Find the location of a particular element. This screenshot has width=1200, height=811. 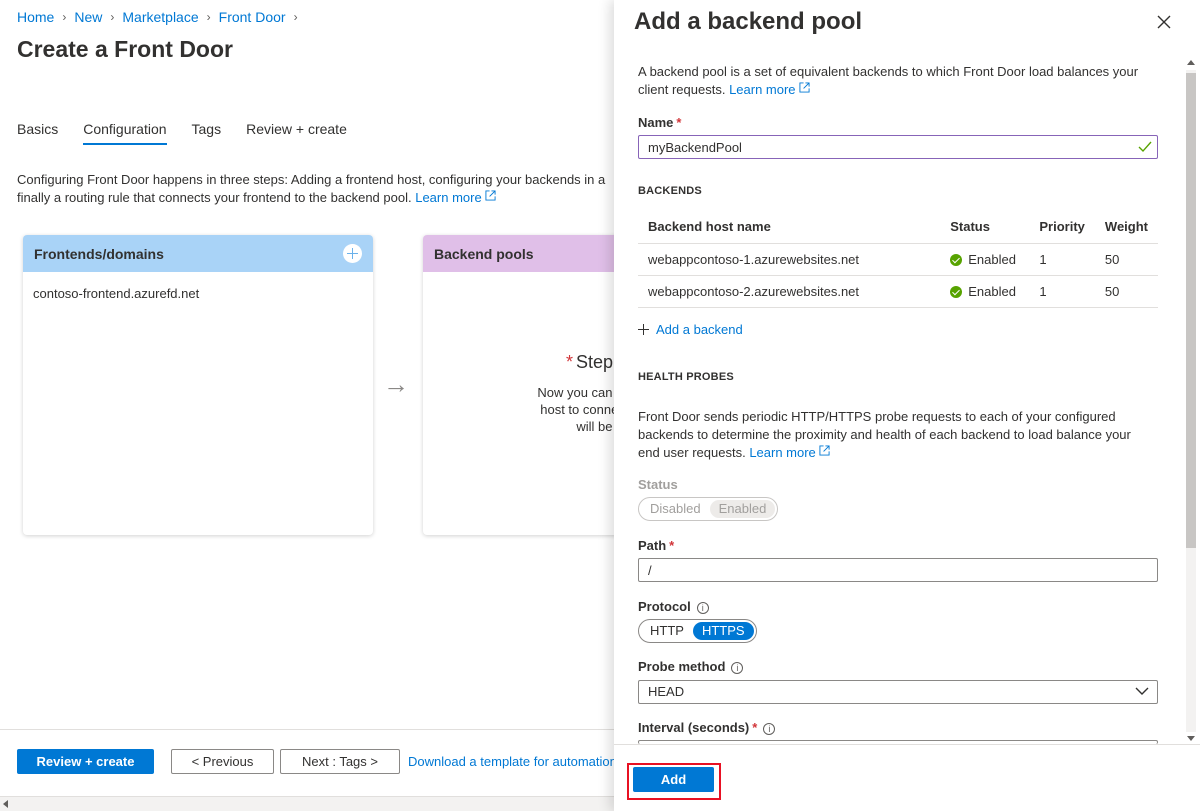

health-learn-more-label: Learn more is located at coordinates (782, 452).